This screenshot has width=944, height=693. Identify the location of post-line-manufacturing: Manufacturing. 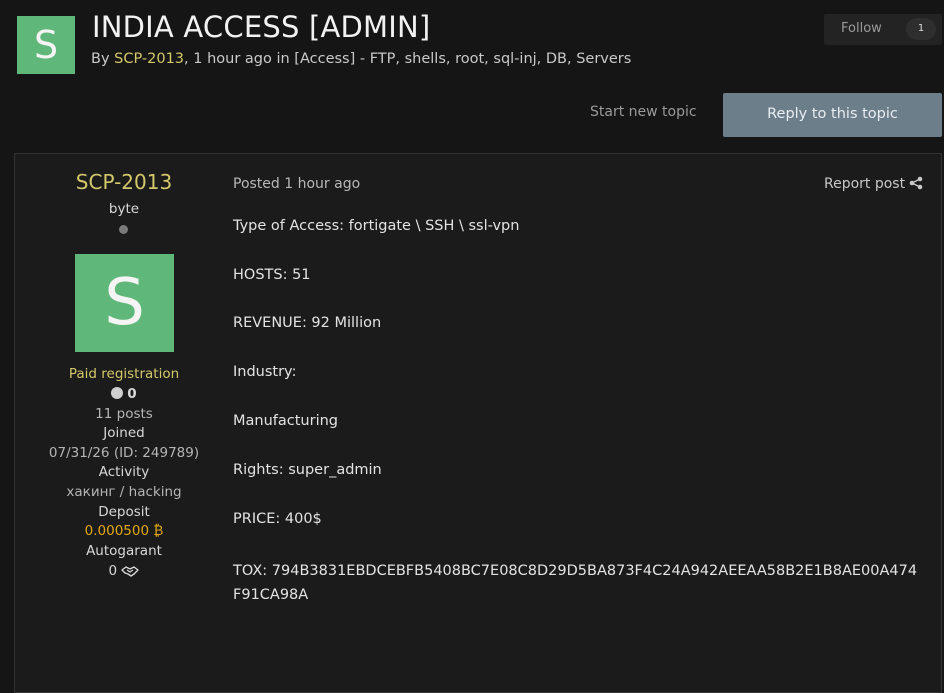
(285, 421).